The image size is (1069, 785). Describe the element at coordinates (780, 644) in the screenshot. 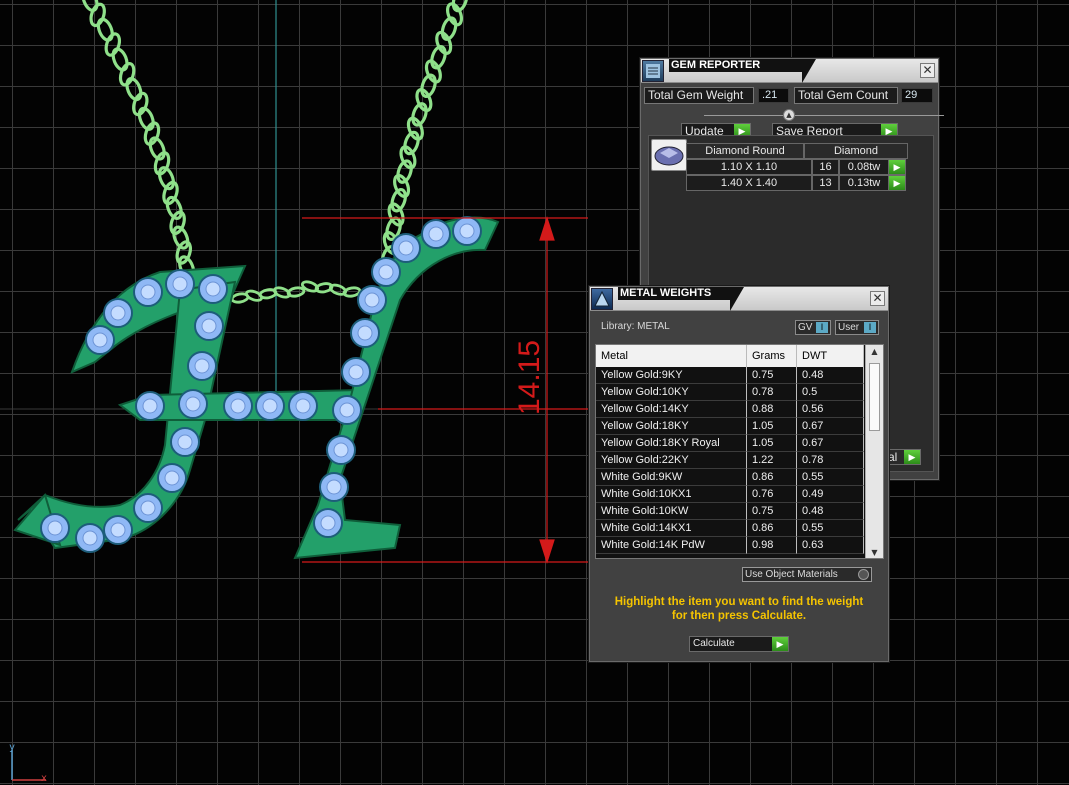

I see `calculate-go-icon: ▶` at that location.